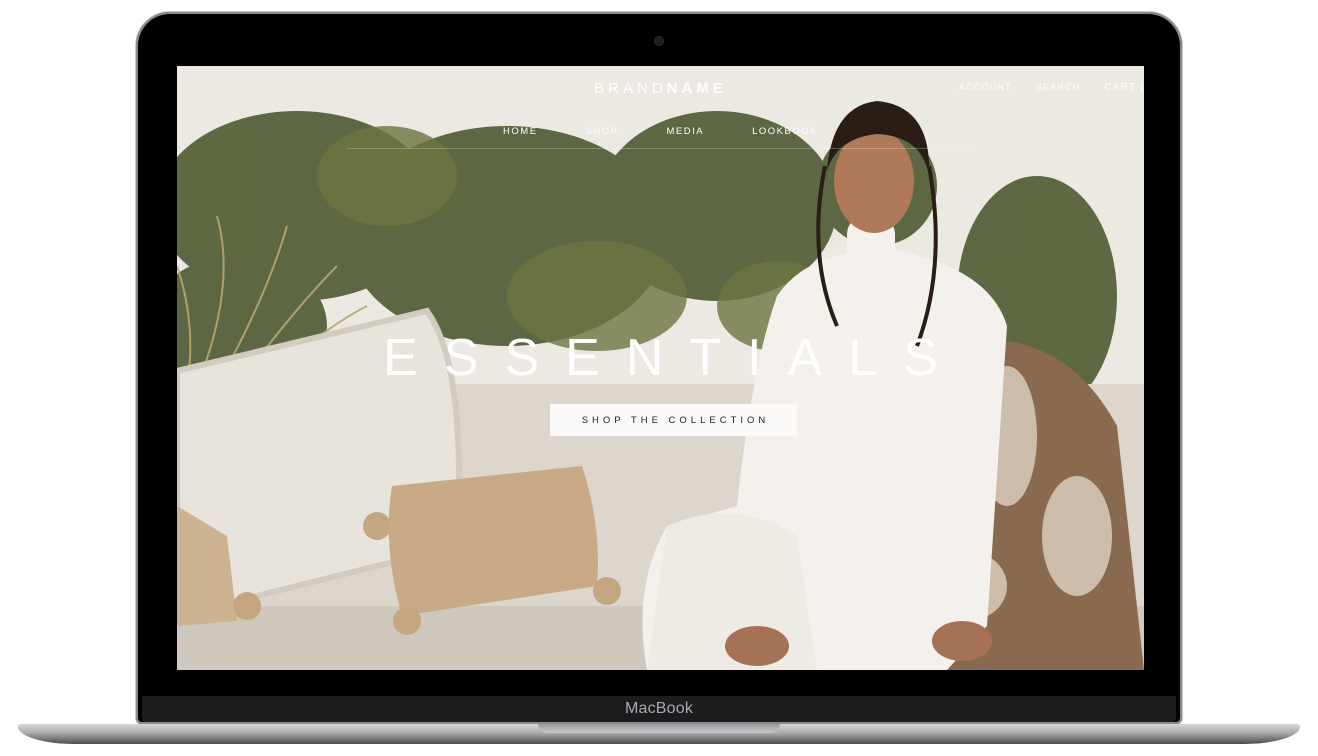 The image size is (1318, 756). Describe the element at coordinates (1124, 87) in the screenshot. I see `cart-link: CART |` at that location.